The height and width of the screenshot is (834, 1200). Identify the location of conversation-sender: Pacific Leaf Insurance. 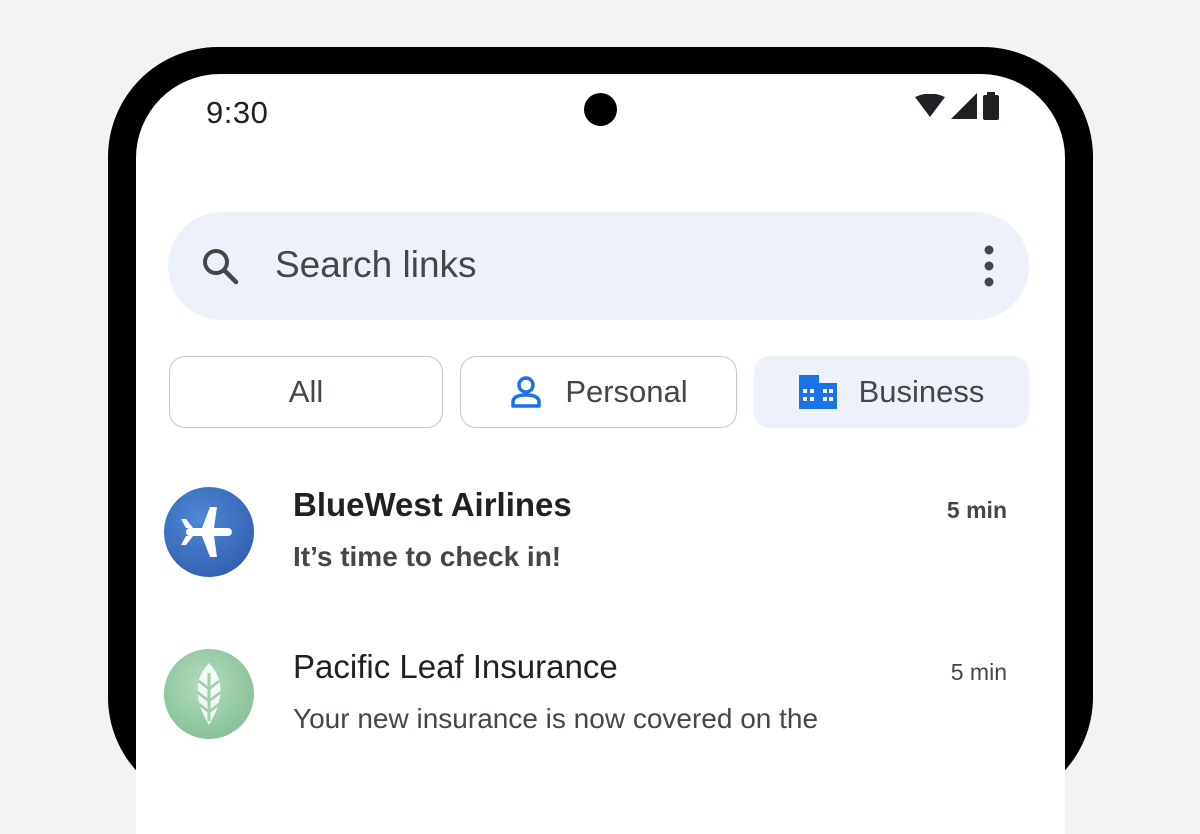
(455, 666).